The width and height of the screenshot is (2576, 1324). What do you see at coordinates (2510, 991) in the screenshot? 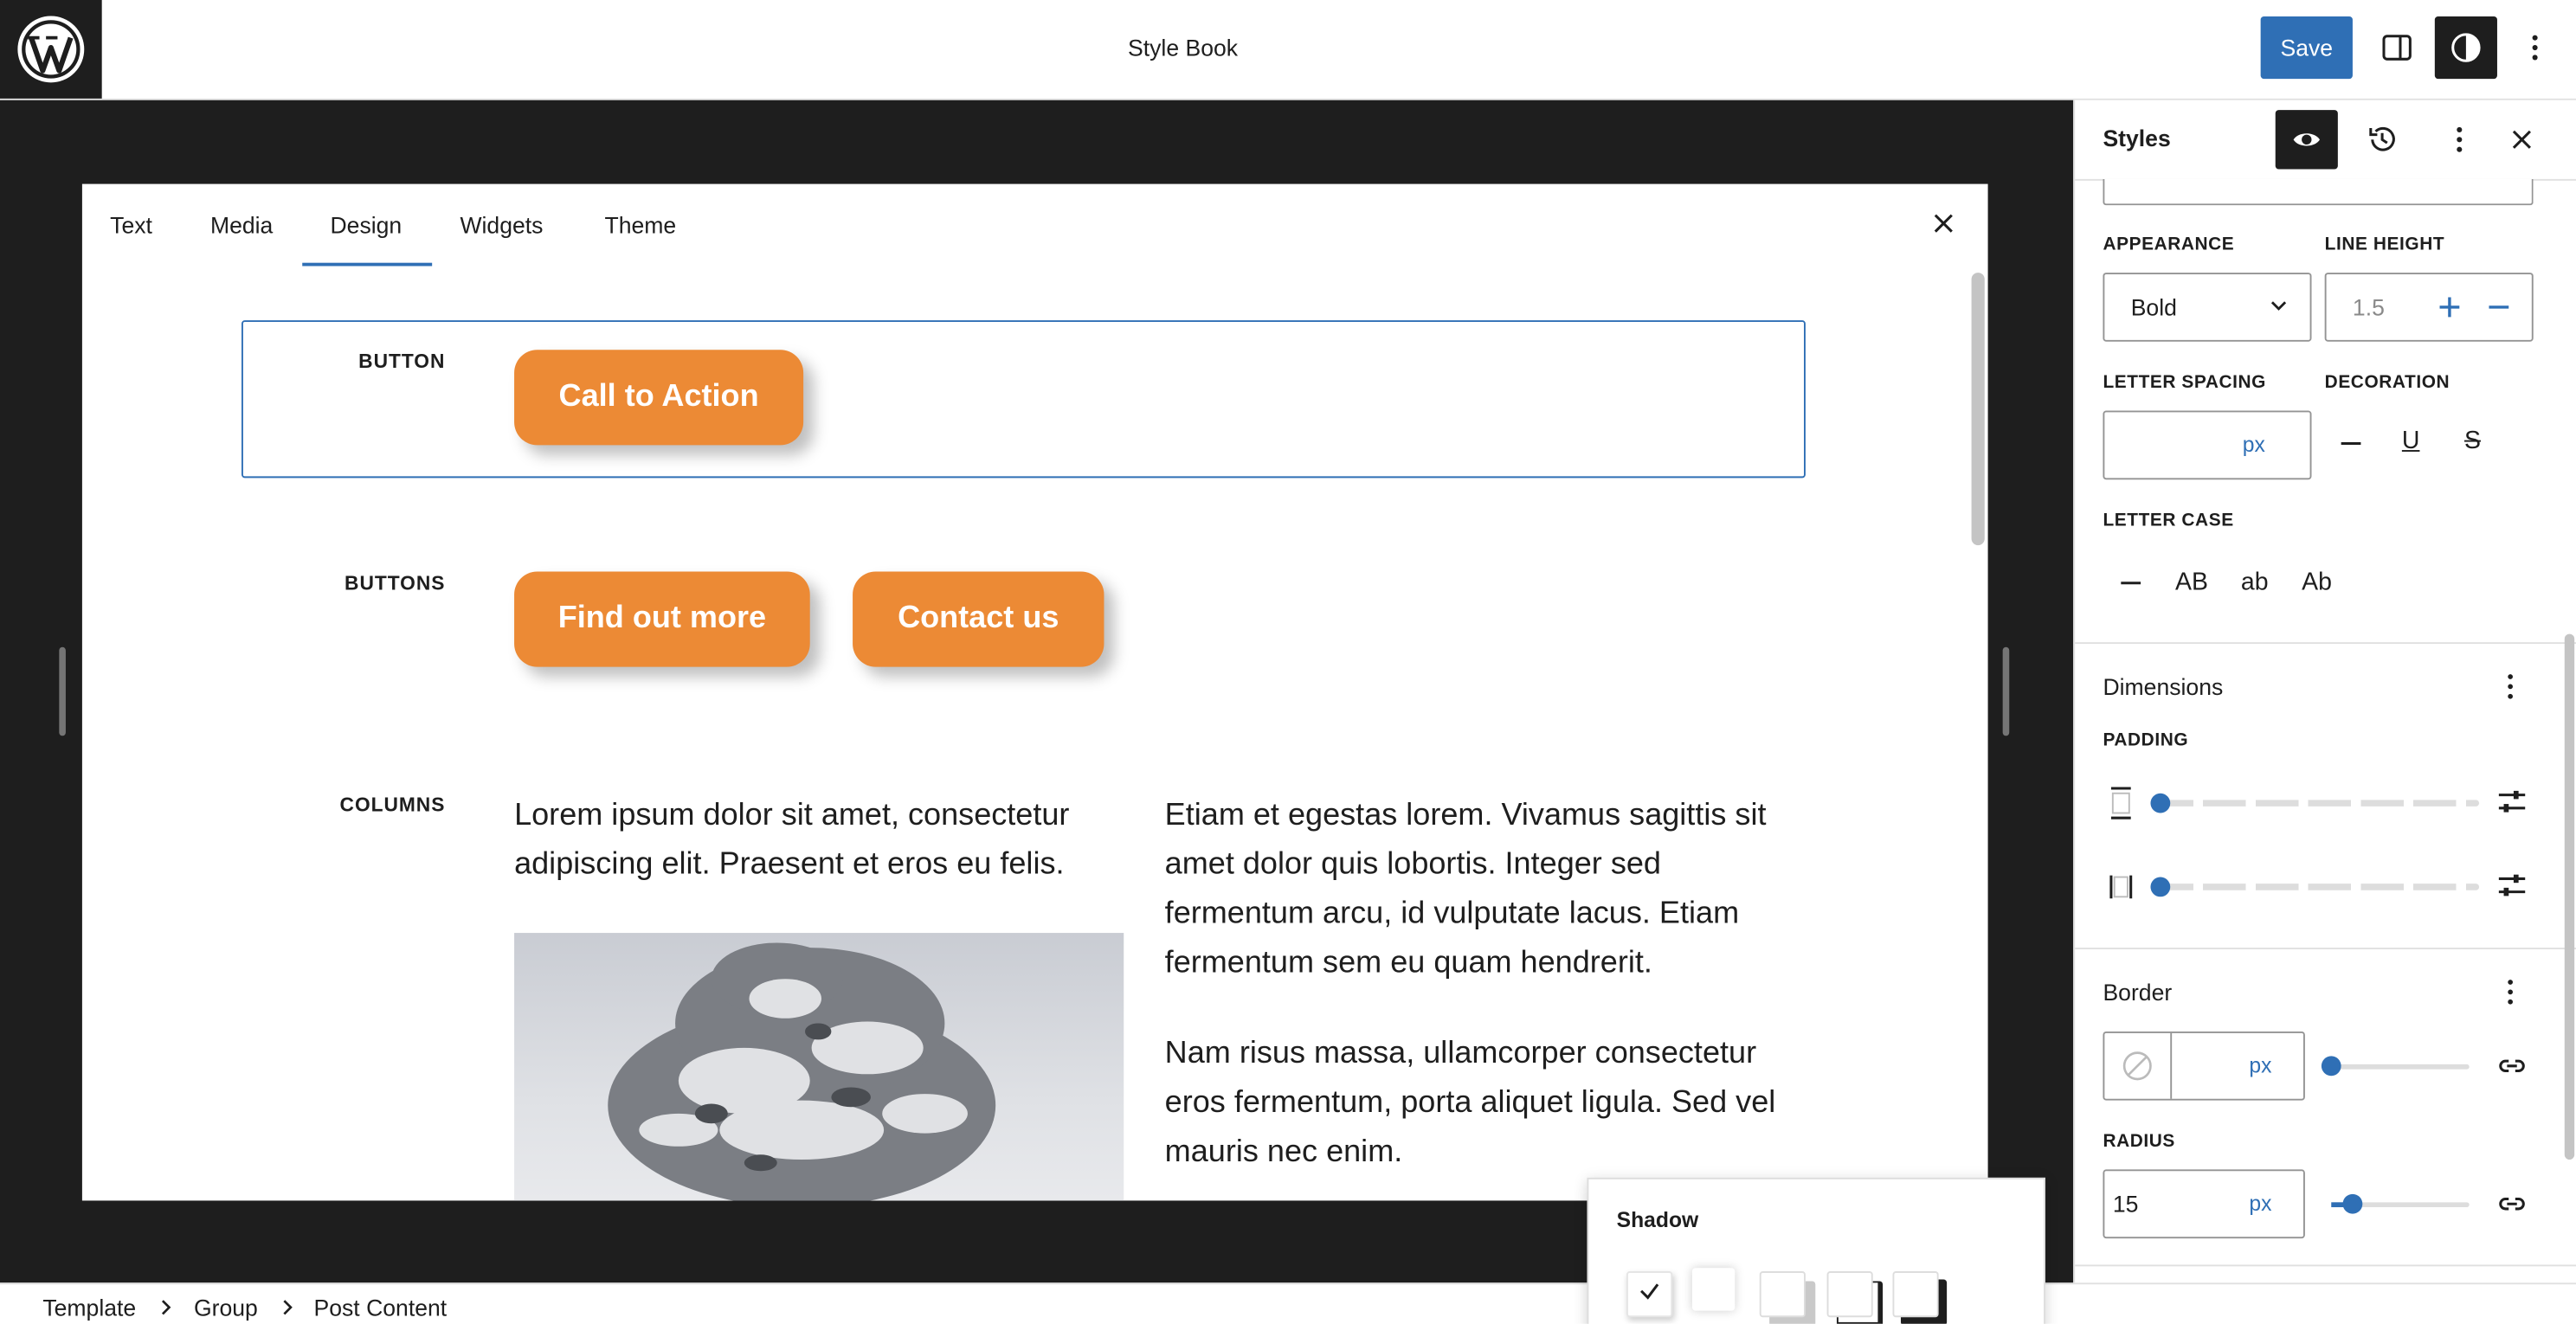
I see `border-options-kebab-icon` at bounding box center [2510, 991].